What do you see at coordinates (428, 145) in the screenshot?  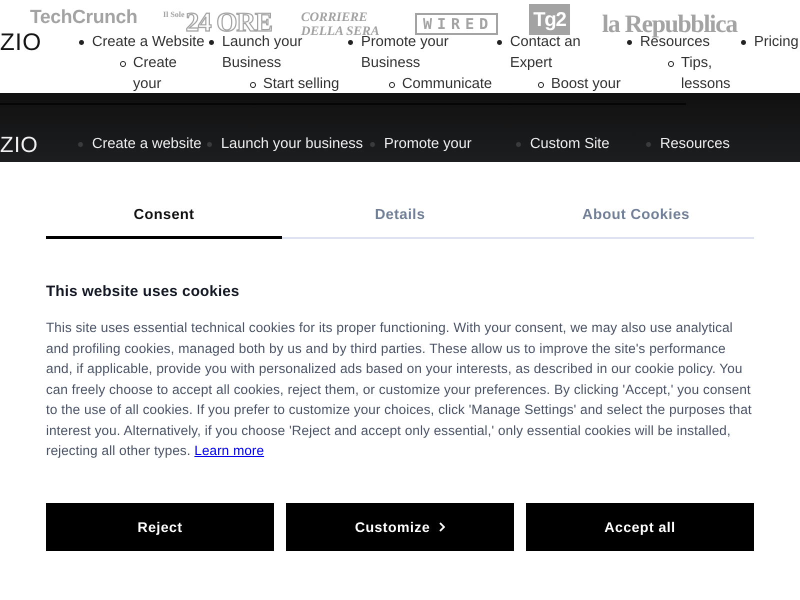 I see `nav-link: Promote your` at bounding box center [428, 145].